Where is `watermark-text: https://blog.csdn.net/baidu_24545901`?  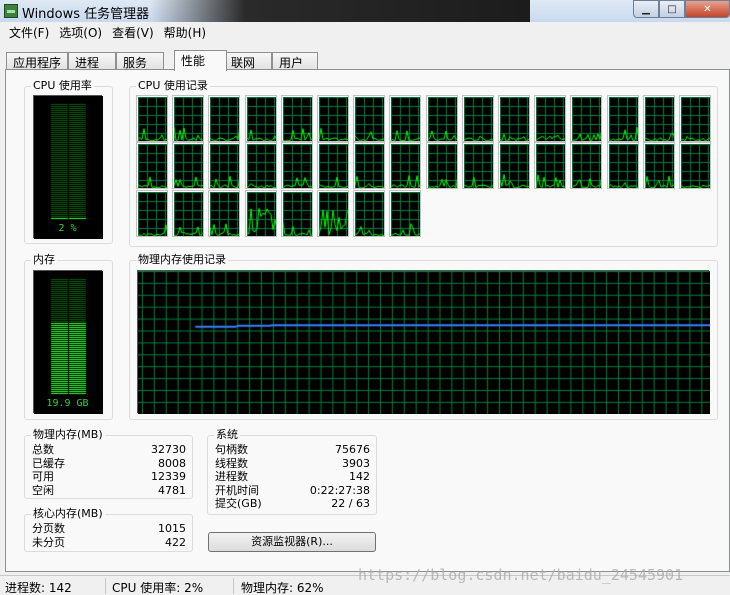 watermark-text: https://blog.csdn.net/baidu_24545901 is located at coordinates (521, 575).